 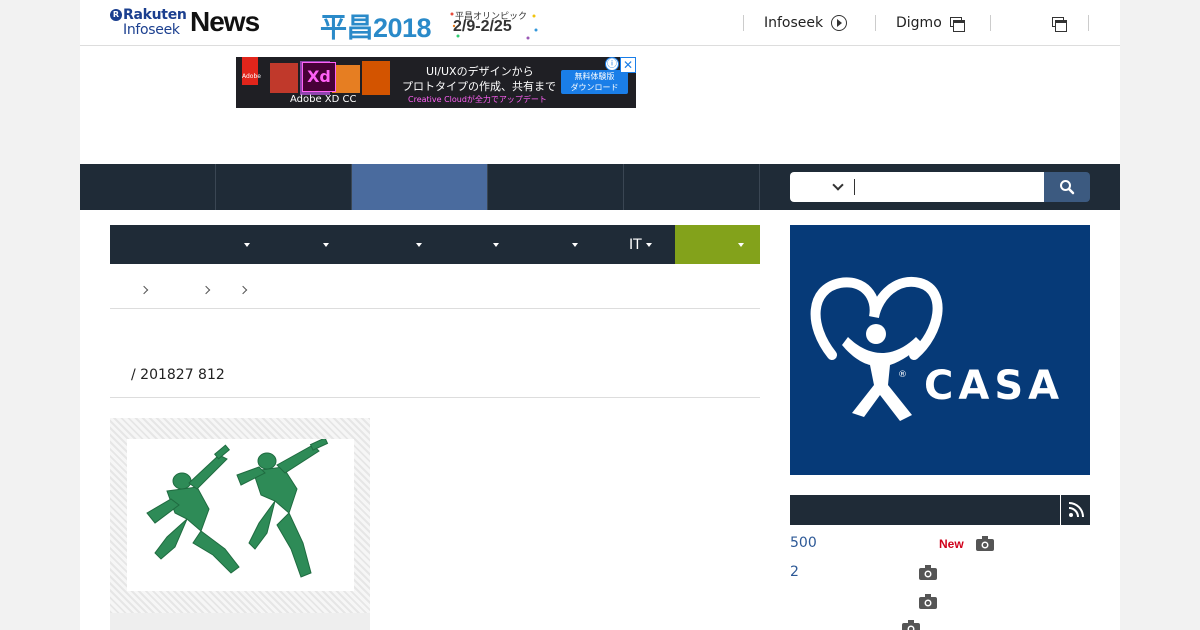 What do you see at coordinates (717, 244) in the screenshot?
I see `subnav-active-category` at bounding box center [717, 244].